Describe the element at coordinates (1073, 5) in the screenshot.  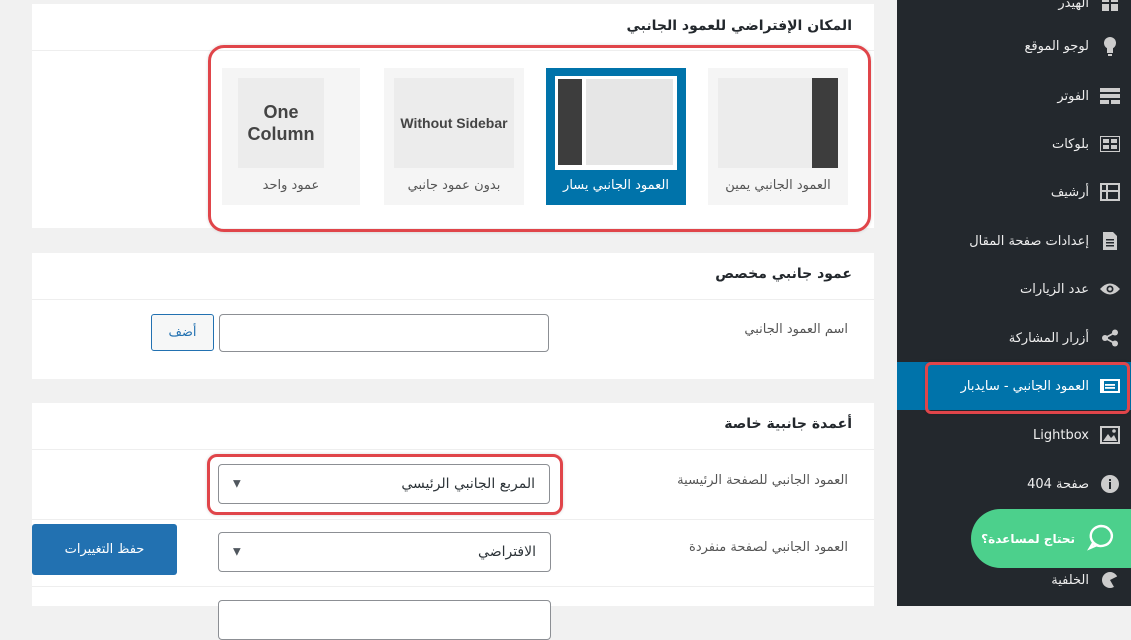
I see `sidebar-item-label: الهيدر` at that location.